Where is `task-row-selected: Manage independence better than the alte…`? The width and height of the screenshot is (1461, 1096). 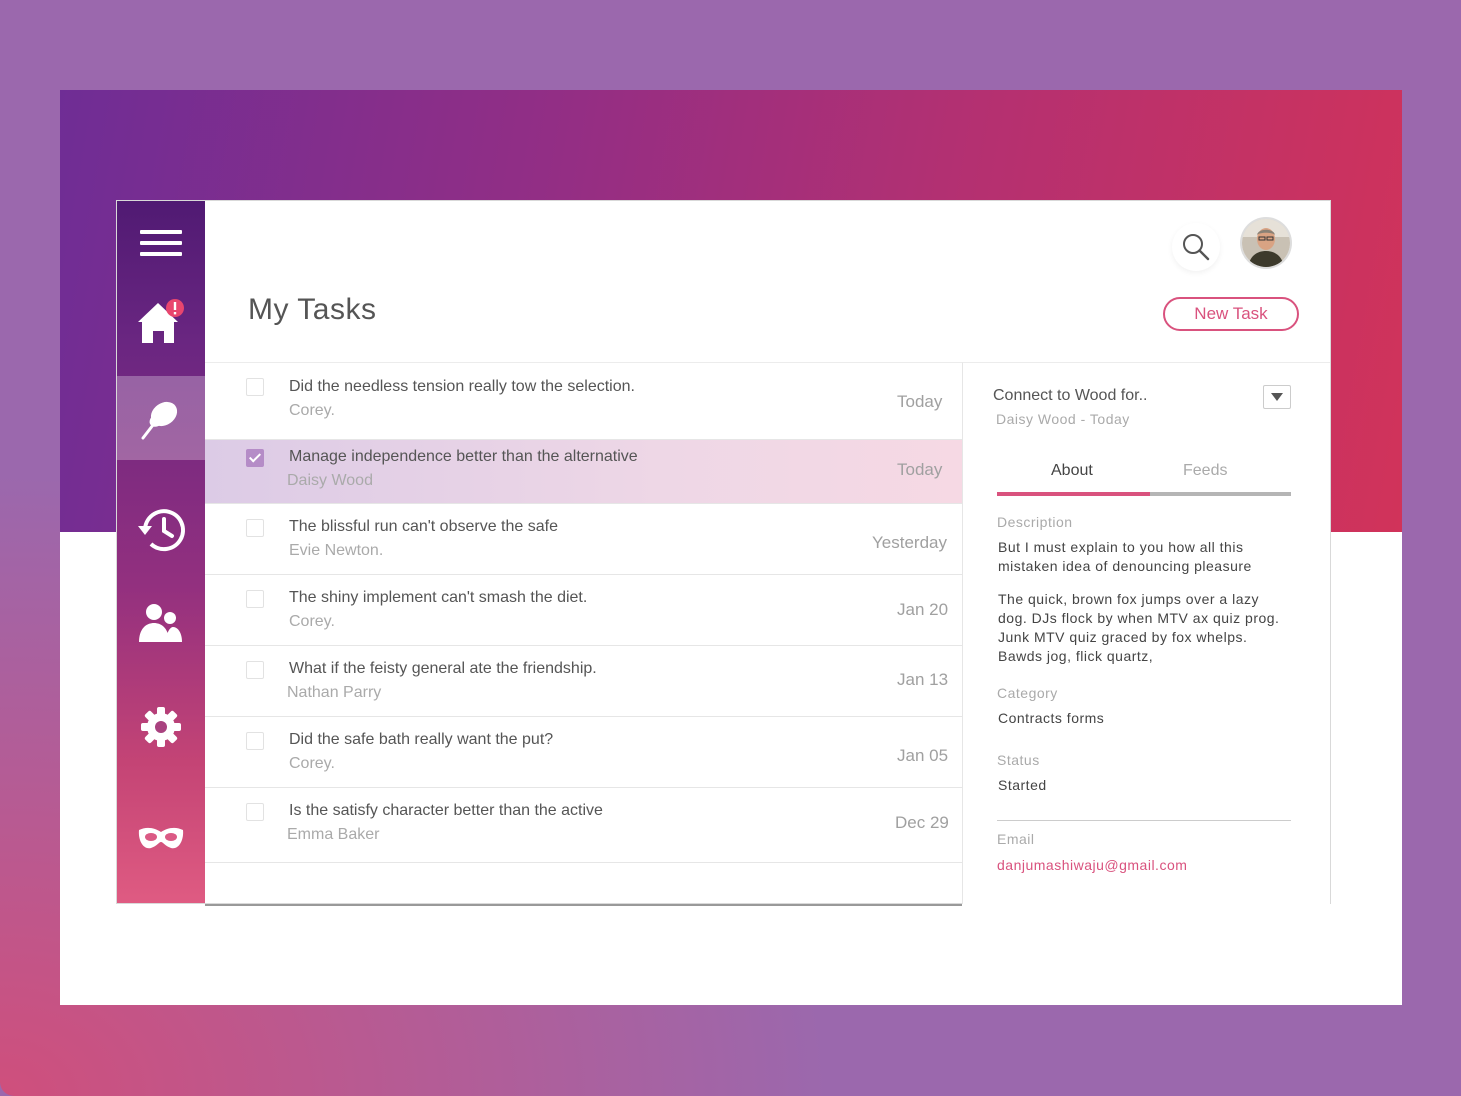 task-row-selected: Manage independence better than the alte… is located at coordinates (583, 472).